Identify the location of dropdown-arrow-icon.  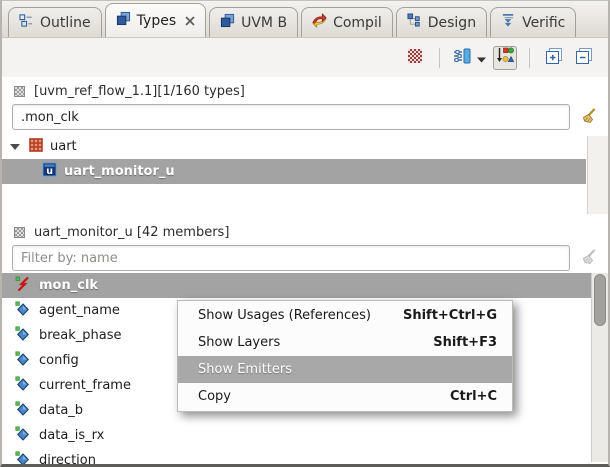
(481, 57).